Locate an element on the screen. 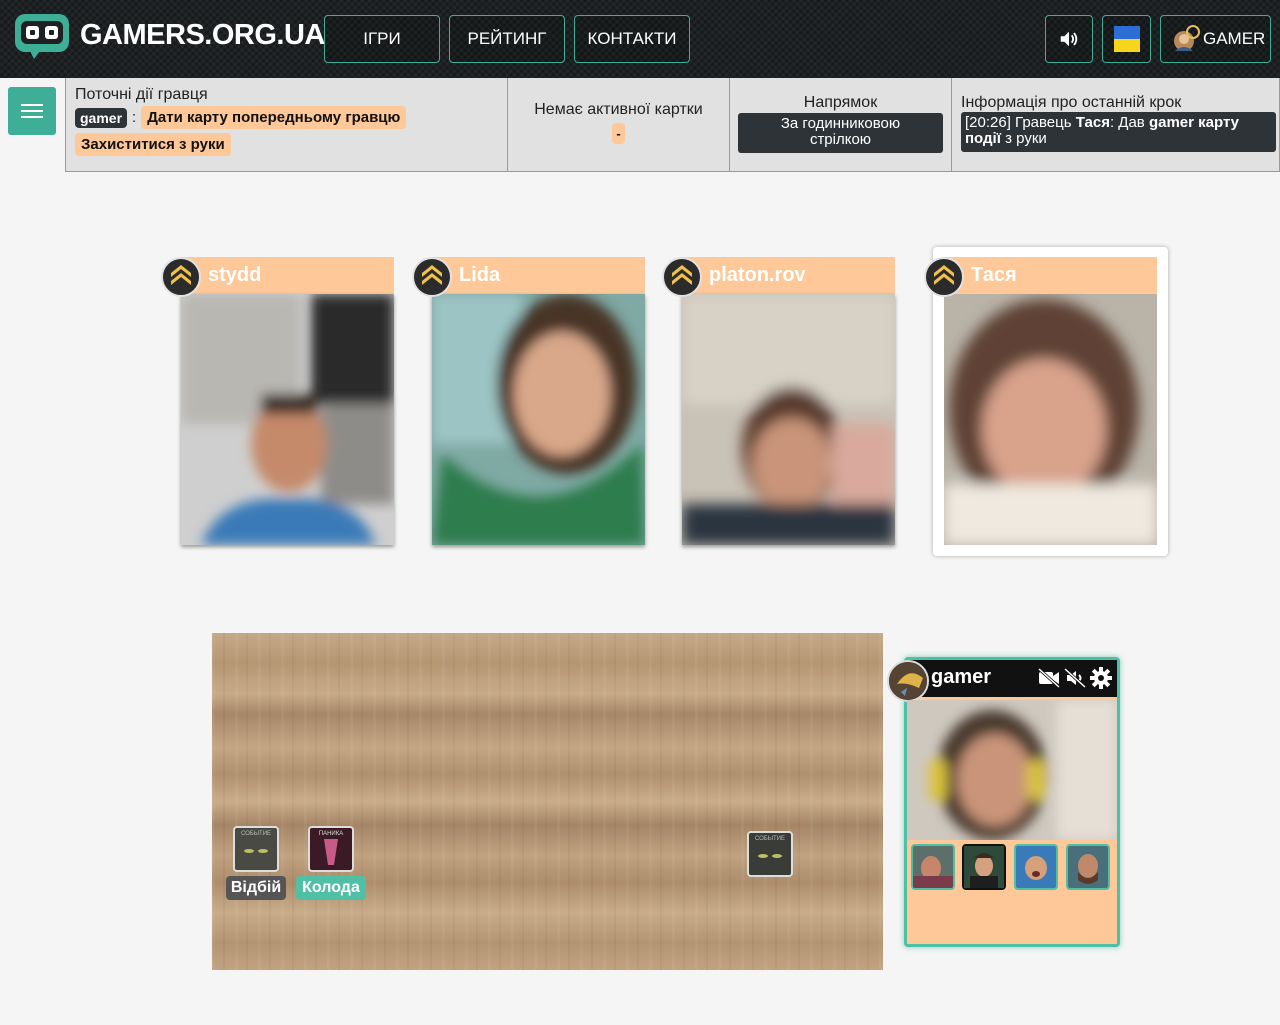  hamburger-menu-icon is located at coordinates (32, 111).